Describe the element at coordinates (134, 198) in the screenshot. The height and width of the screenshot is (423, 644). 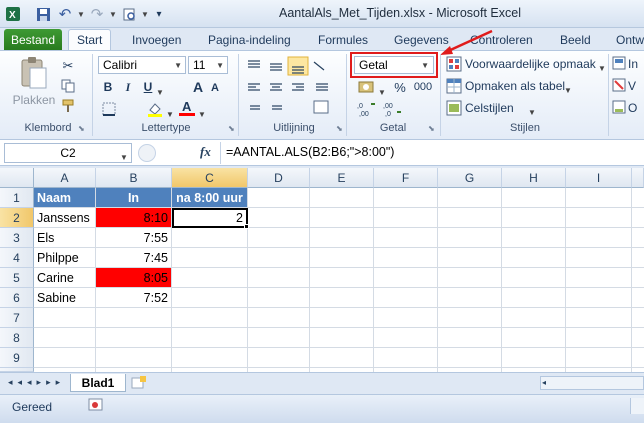
I see `cell-b1: In` at that location.